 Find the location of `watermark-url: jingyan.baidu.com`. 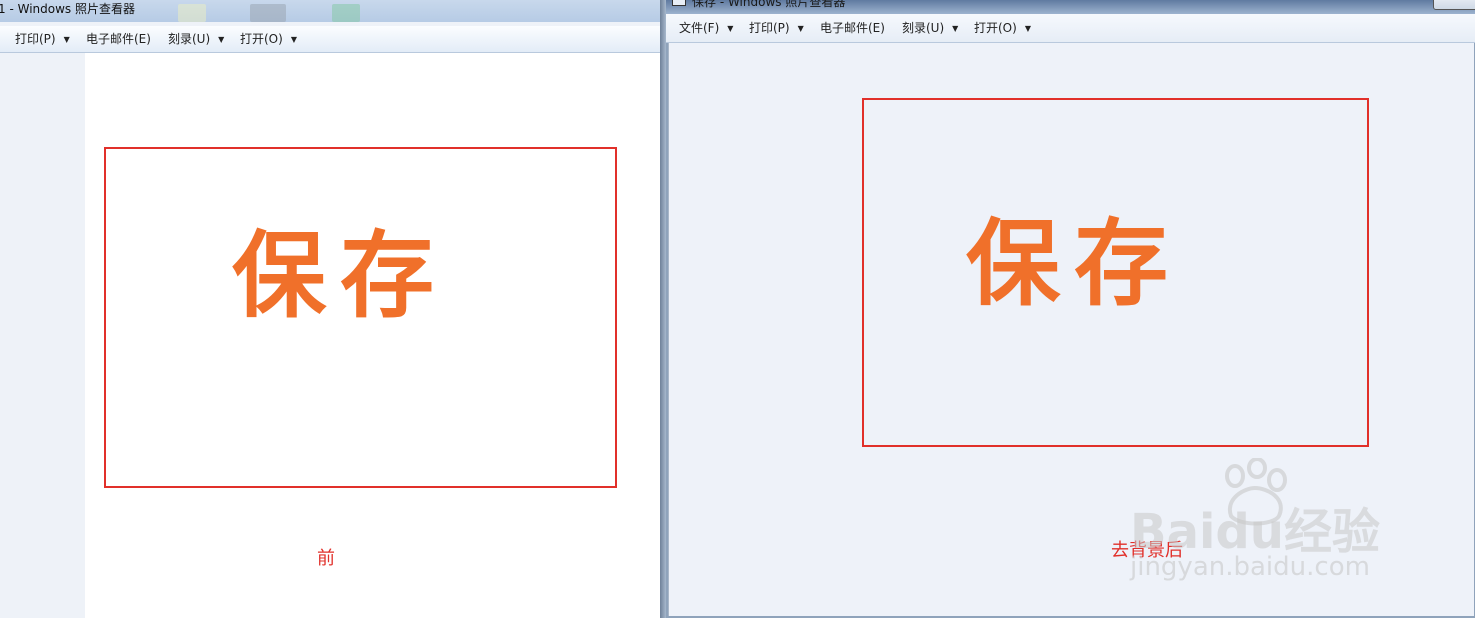

watermark-url: jingyan.baidu.com is located at coordinates (1250, 567).